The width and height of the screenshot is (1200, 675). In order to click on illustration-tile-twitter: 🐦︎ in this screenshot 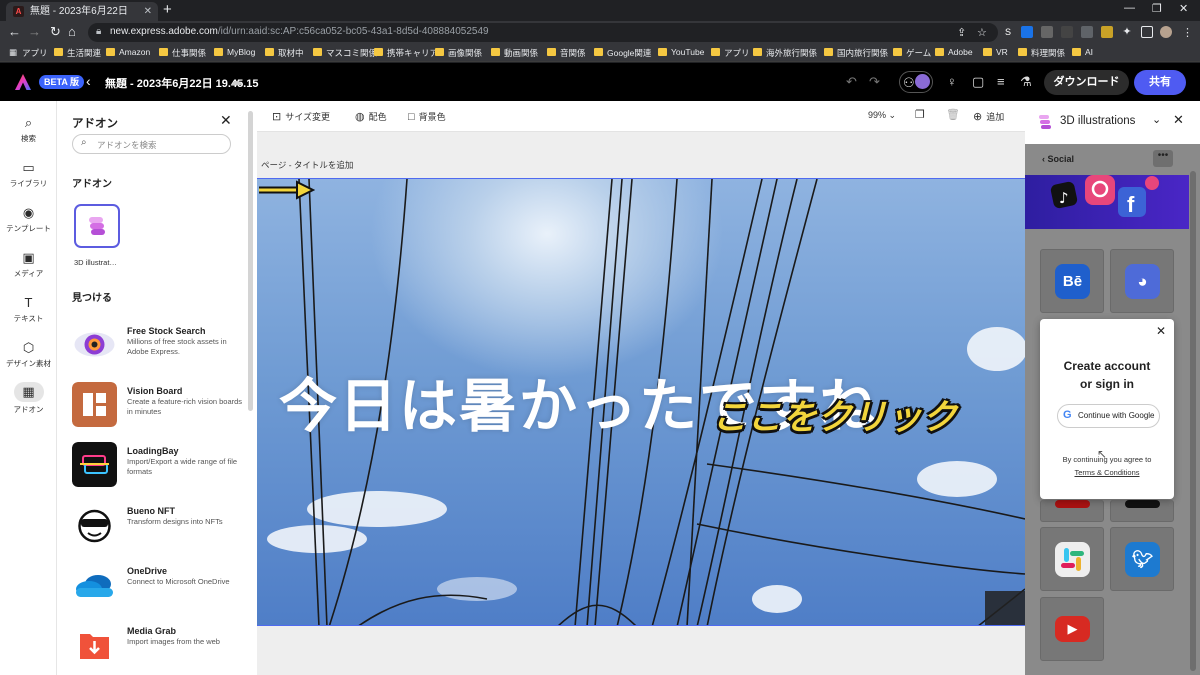, I will do `click(1142, 559)`.